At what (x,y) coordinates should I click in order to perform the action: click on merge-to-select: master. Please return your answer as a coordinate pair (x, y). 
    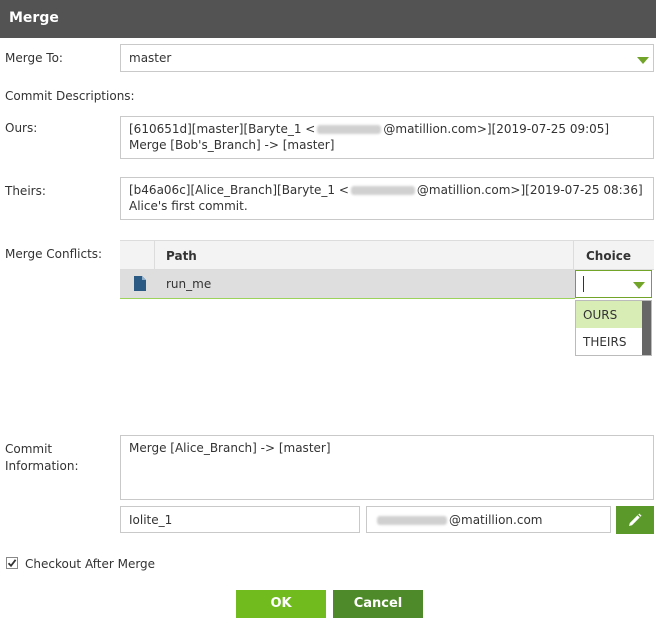
    Looking at the image, I should click on (387, 58).